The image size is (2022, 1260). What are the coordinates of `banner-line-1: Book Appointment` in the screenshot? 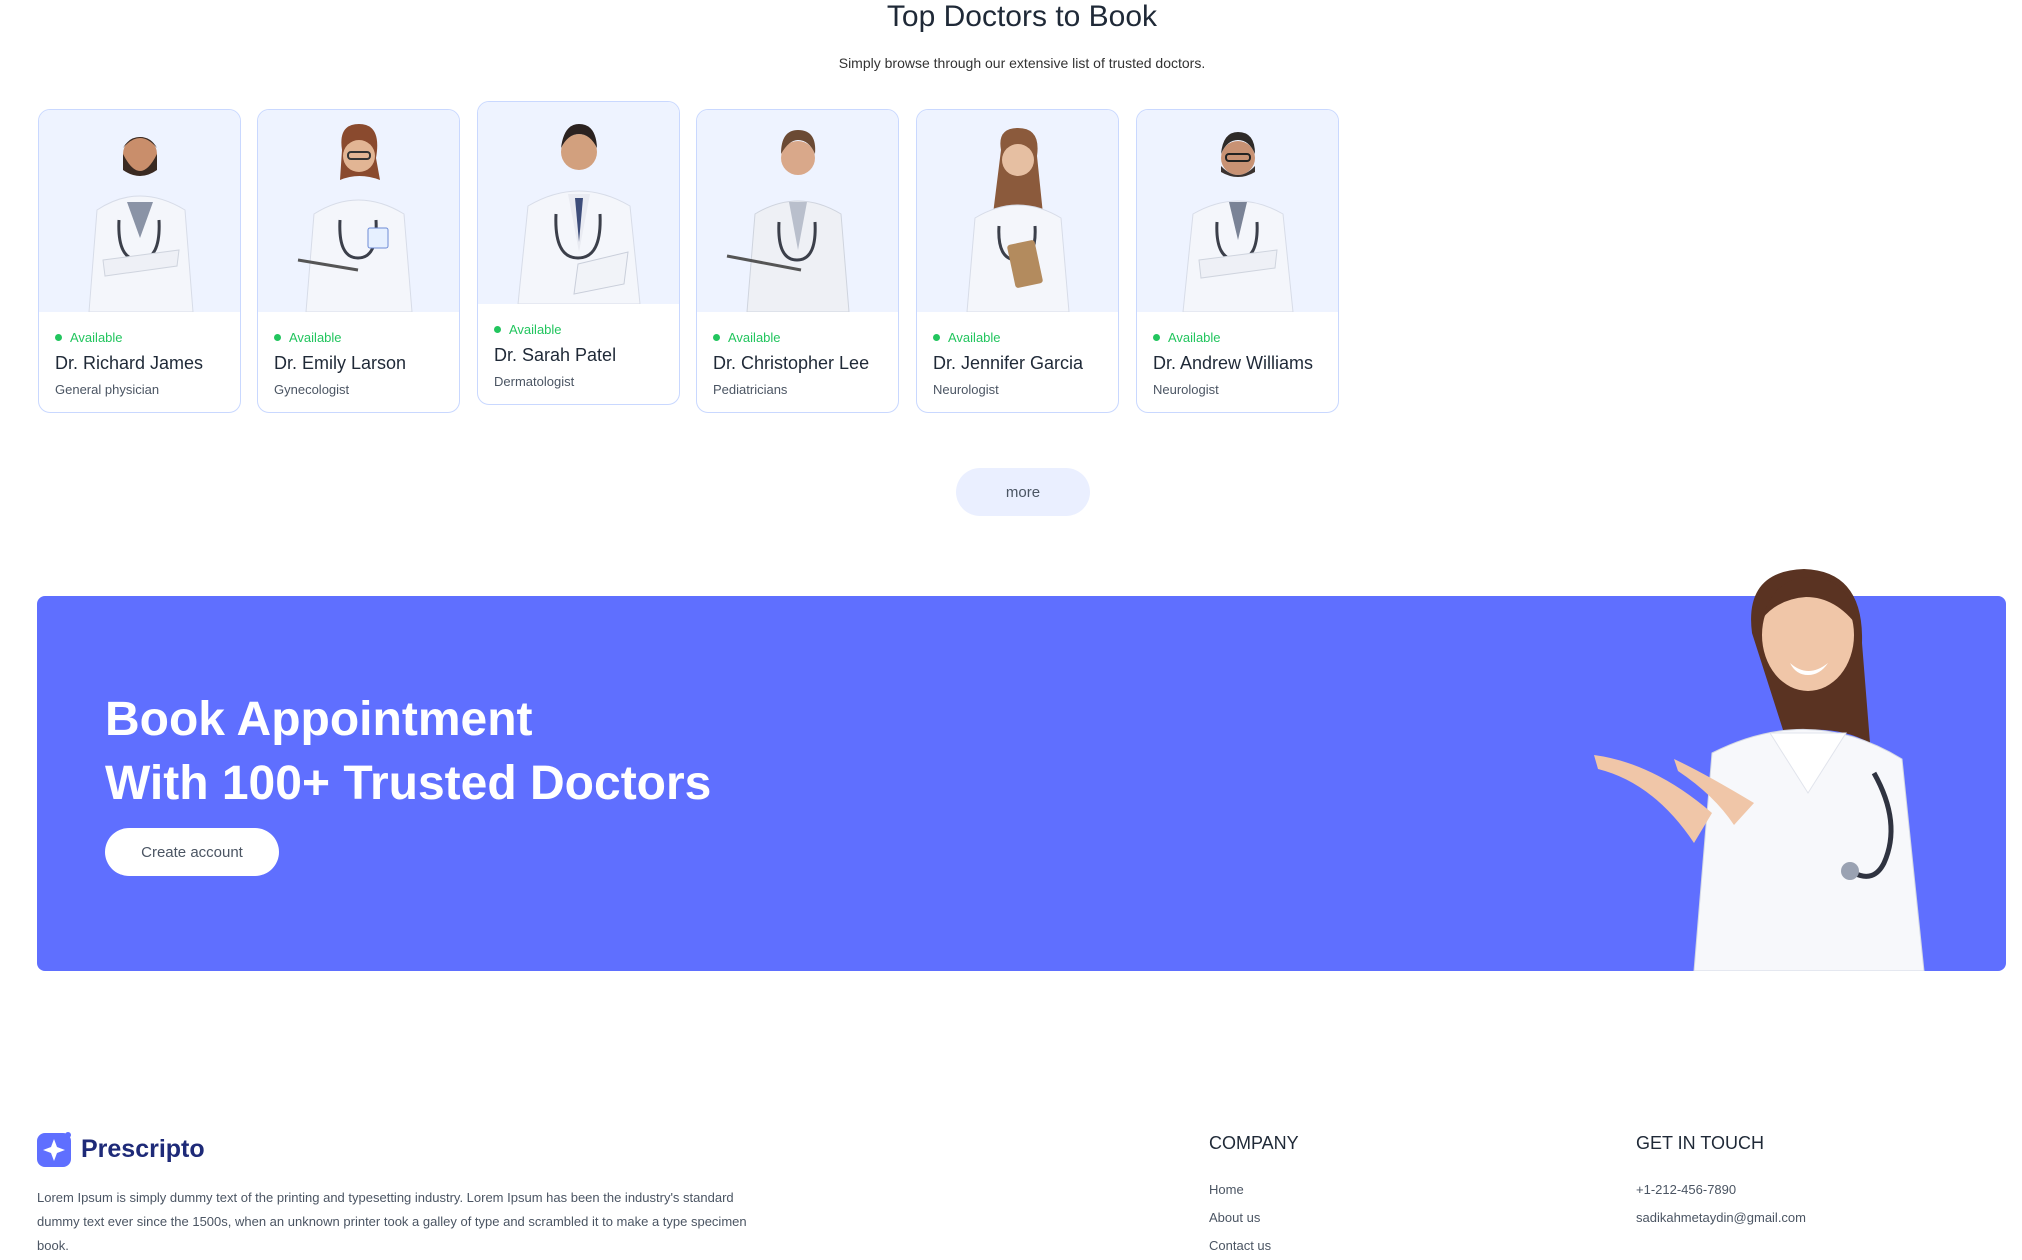 It's located at (319, 719).